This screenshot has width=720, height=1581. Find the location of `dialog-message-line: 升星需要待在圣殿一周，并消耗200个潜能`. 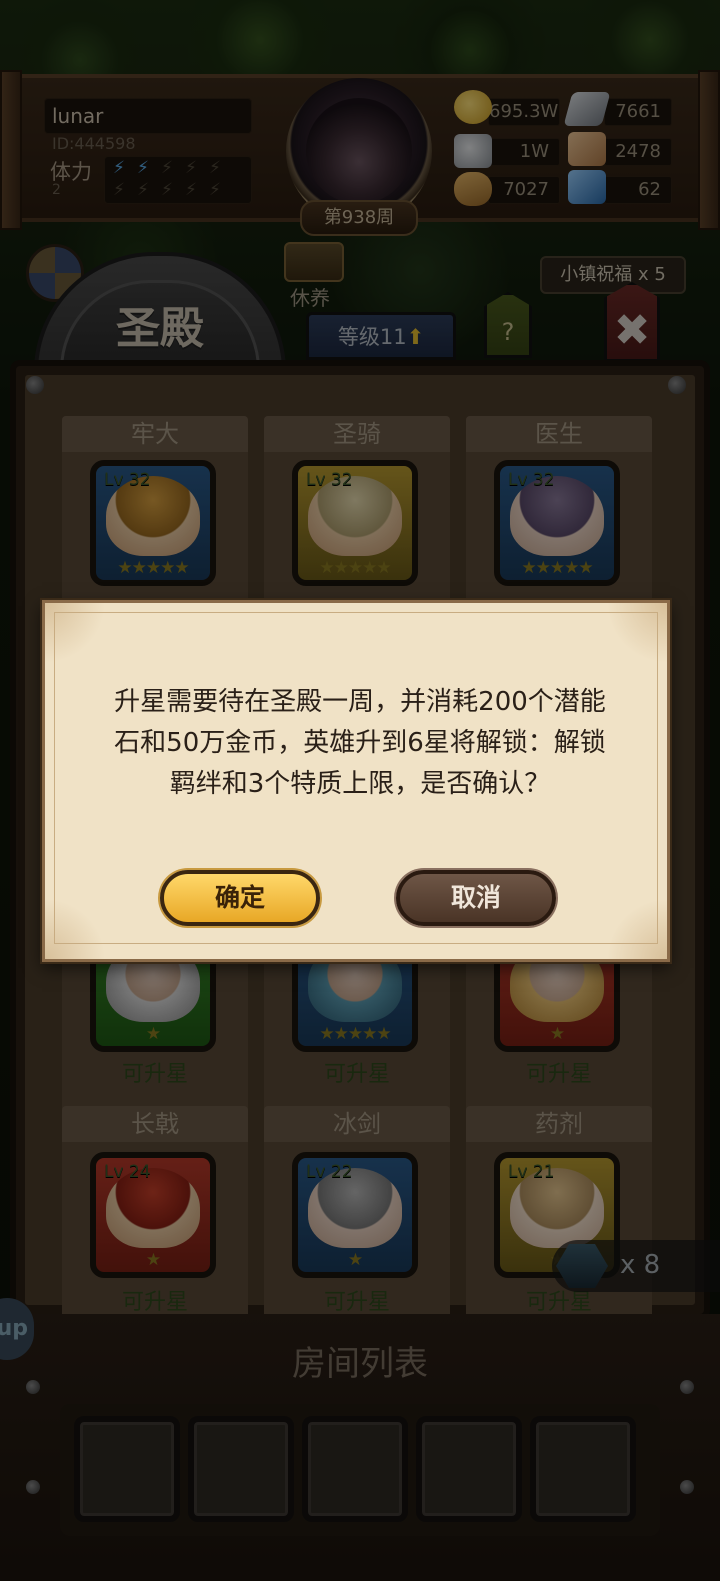

dialog-message-line: 升星需要待在圣殿一周，并消耗200个潜能 is located at coordinates (360, 702).